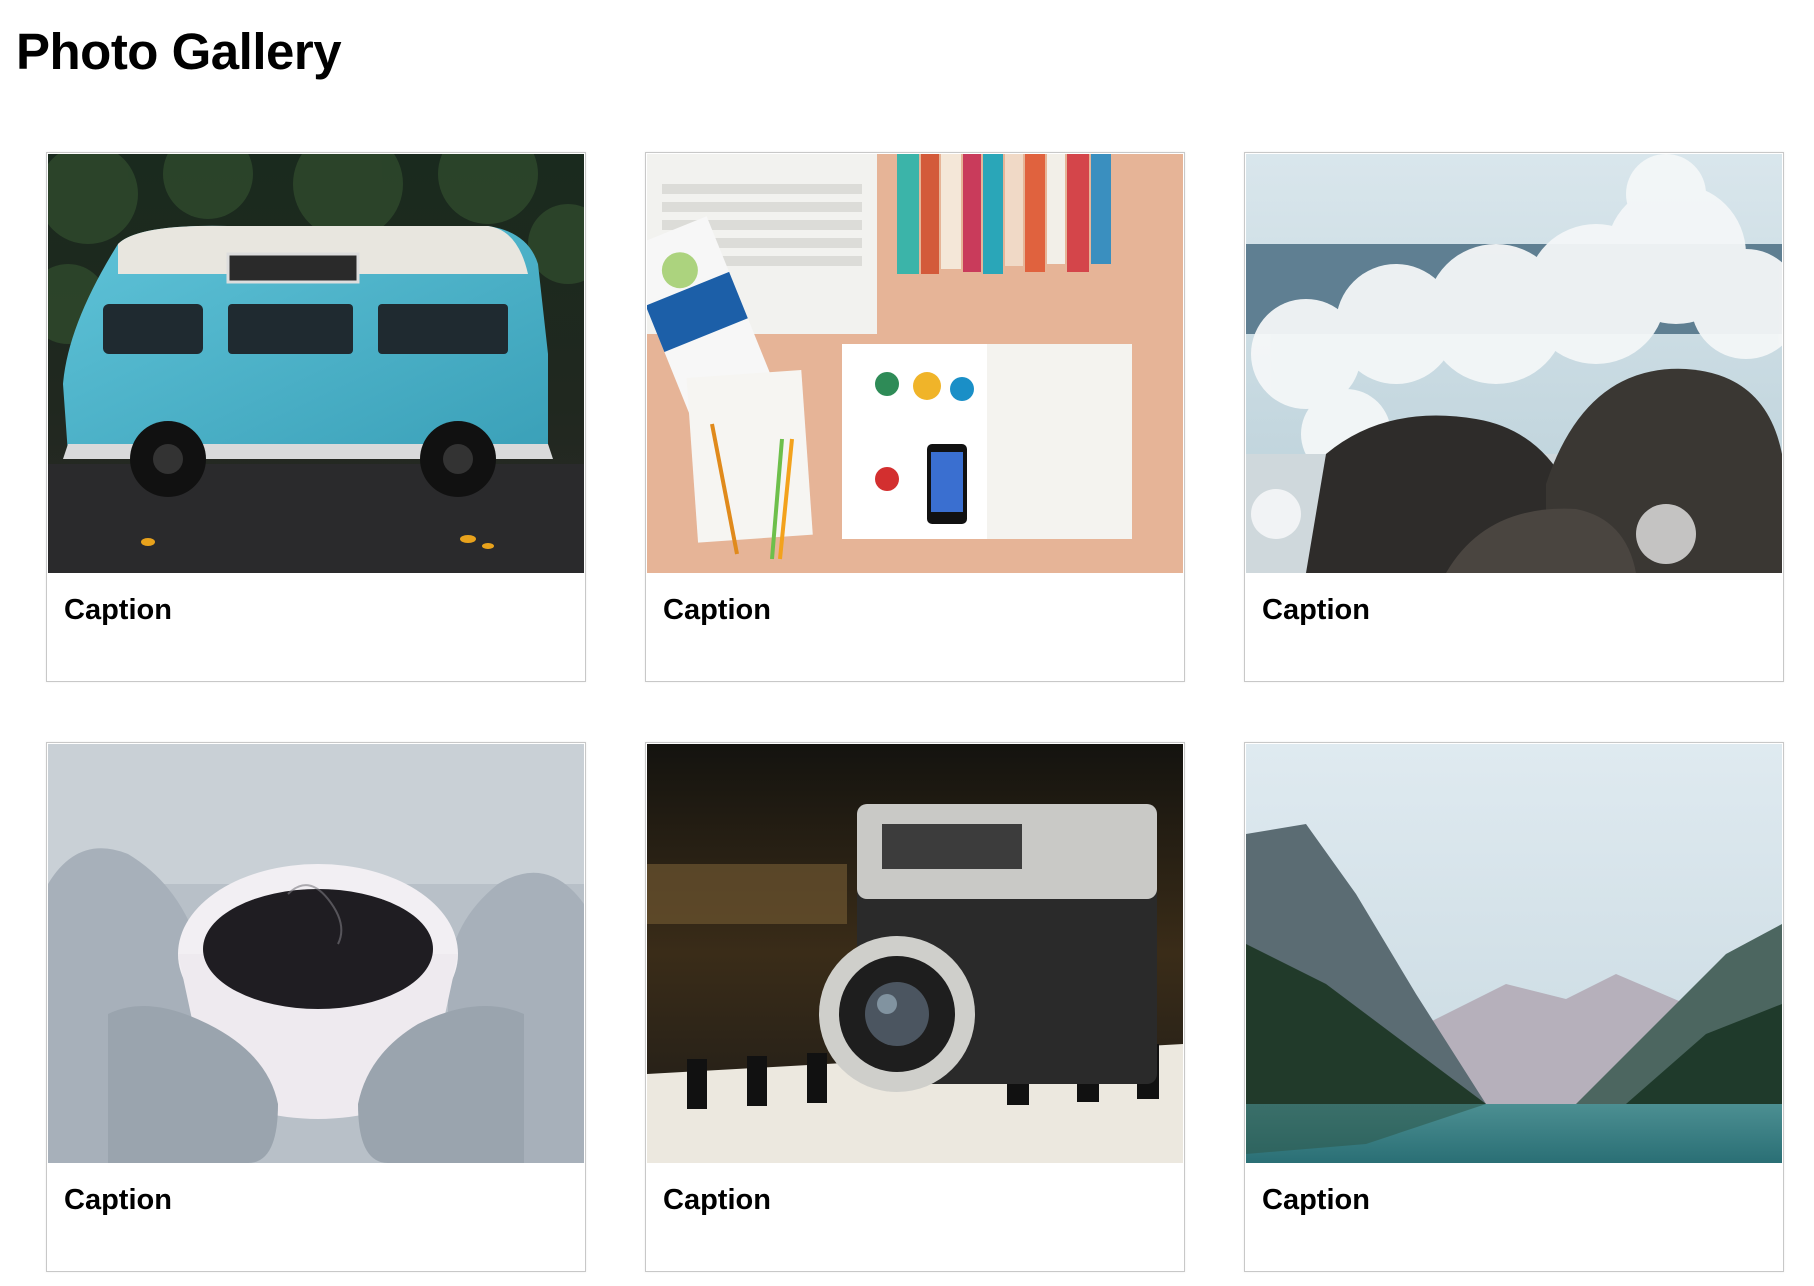 The height and width of the screenshot is (1286, 1814). What do you see at coordinates (179, 51) in the screenshot?
I see `page-title: Photo Gallery` at bounding box center [179, 51].